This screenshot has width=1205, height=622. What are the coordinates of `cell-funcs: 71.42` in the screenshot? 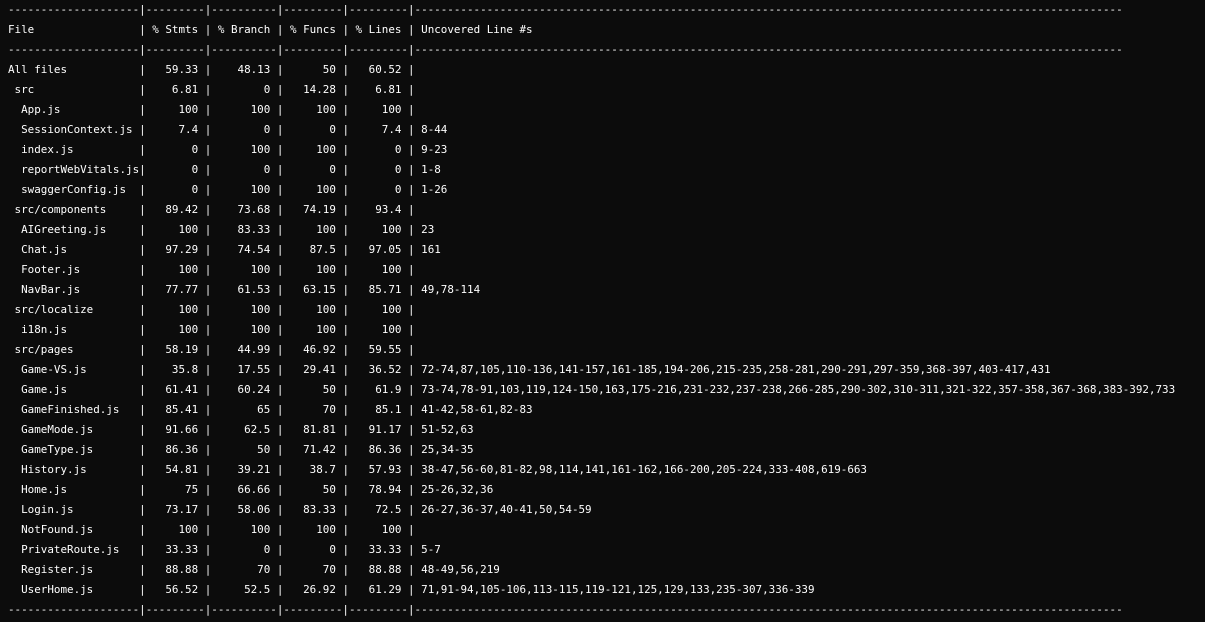 It's located at (313, 449).